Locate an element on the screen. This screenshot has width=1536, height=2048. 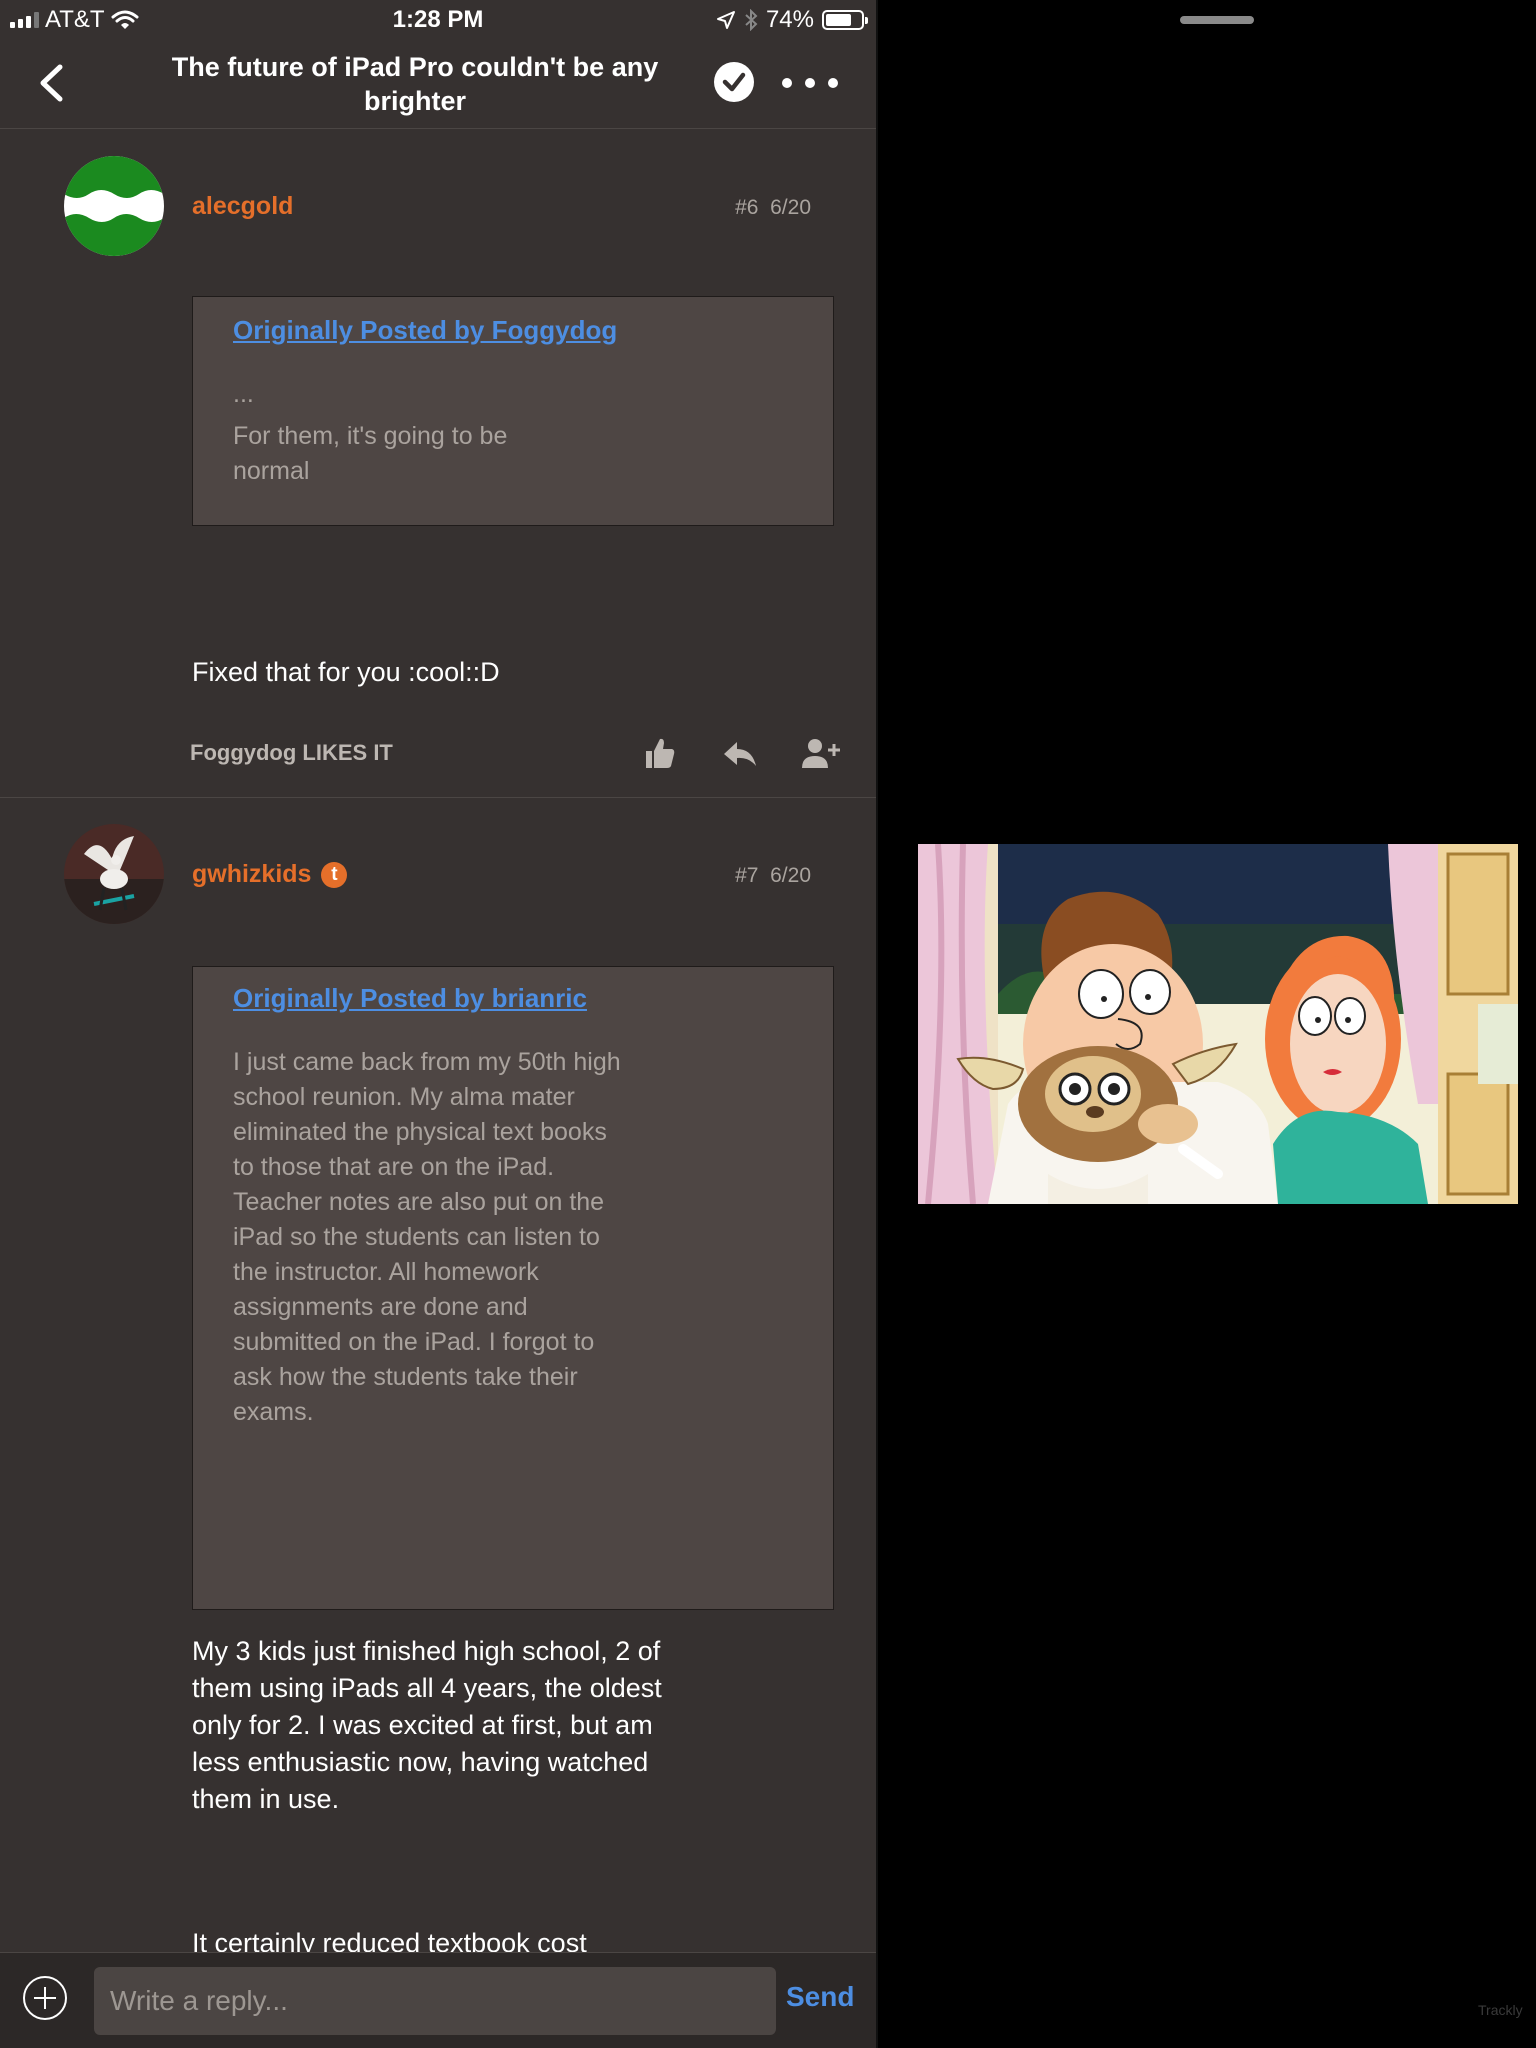
post-username: alecgold is located at coordinates (242, 206).